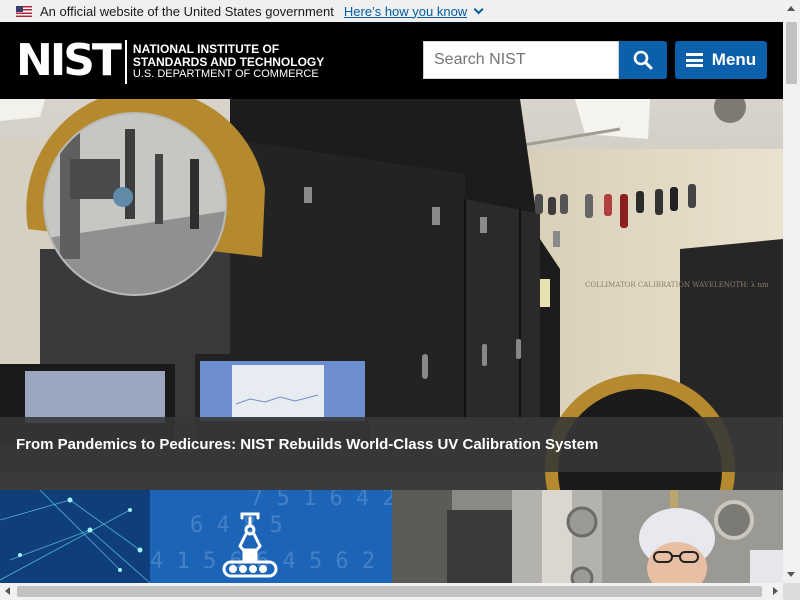 Image resolution: width=800 pixels, height=600 pixels. I want to click on card-image-lab, so click(587, 536).